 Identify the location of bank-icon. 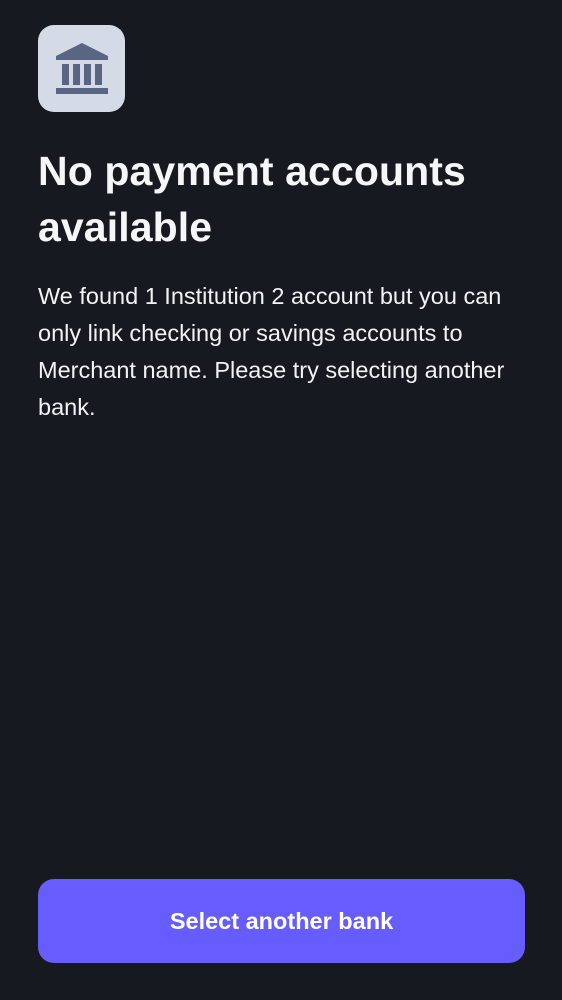
(82, 69).